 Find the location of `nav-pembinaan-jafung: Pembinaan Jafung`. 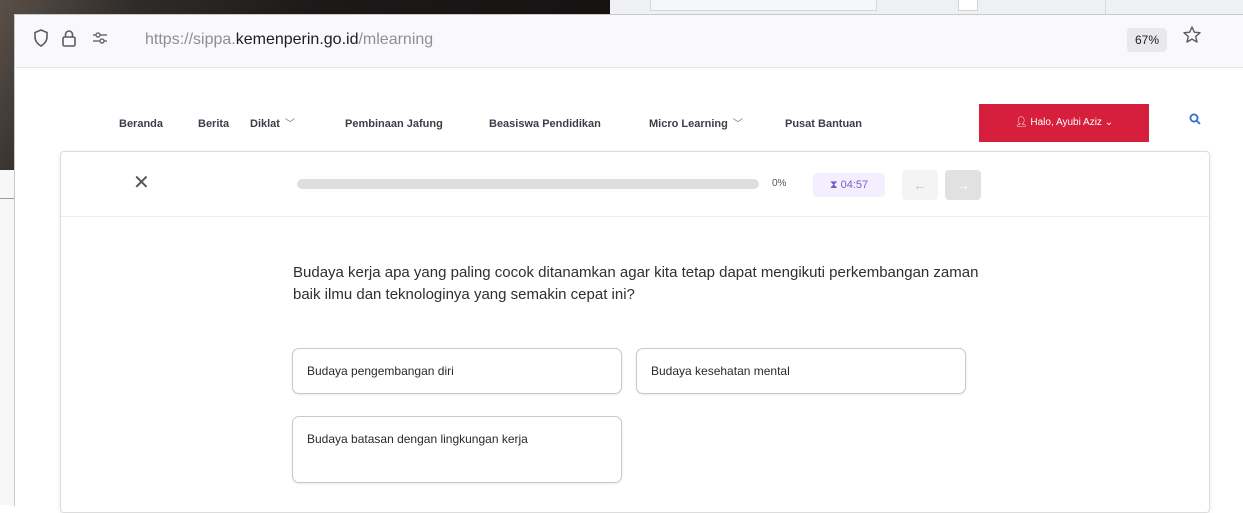

nav-pembinaan-jafung: Pembinaan Jafung is located at coordinates (394, 124).